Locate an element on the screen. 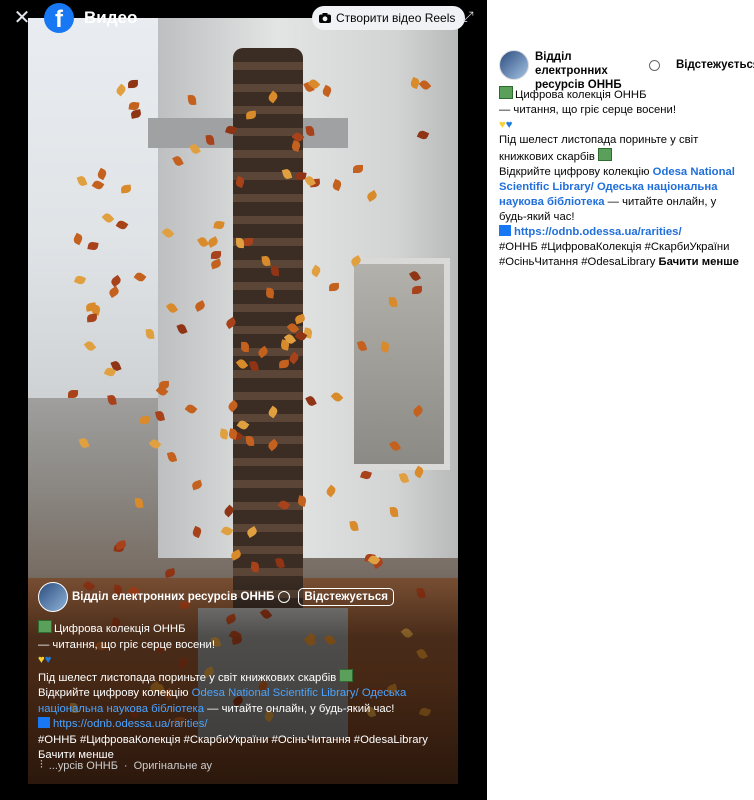 Image resolution: width=754 pixels, height=800 pixels. overlay-author-name: Відділ електронних ресурсів ОННБ is located at coordinates (173, 597).